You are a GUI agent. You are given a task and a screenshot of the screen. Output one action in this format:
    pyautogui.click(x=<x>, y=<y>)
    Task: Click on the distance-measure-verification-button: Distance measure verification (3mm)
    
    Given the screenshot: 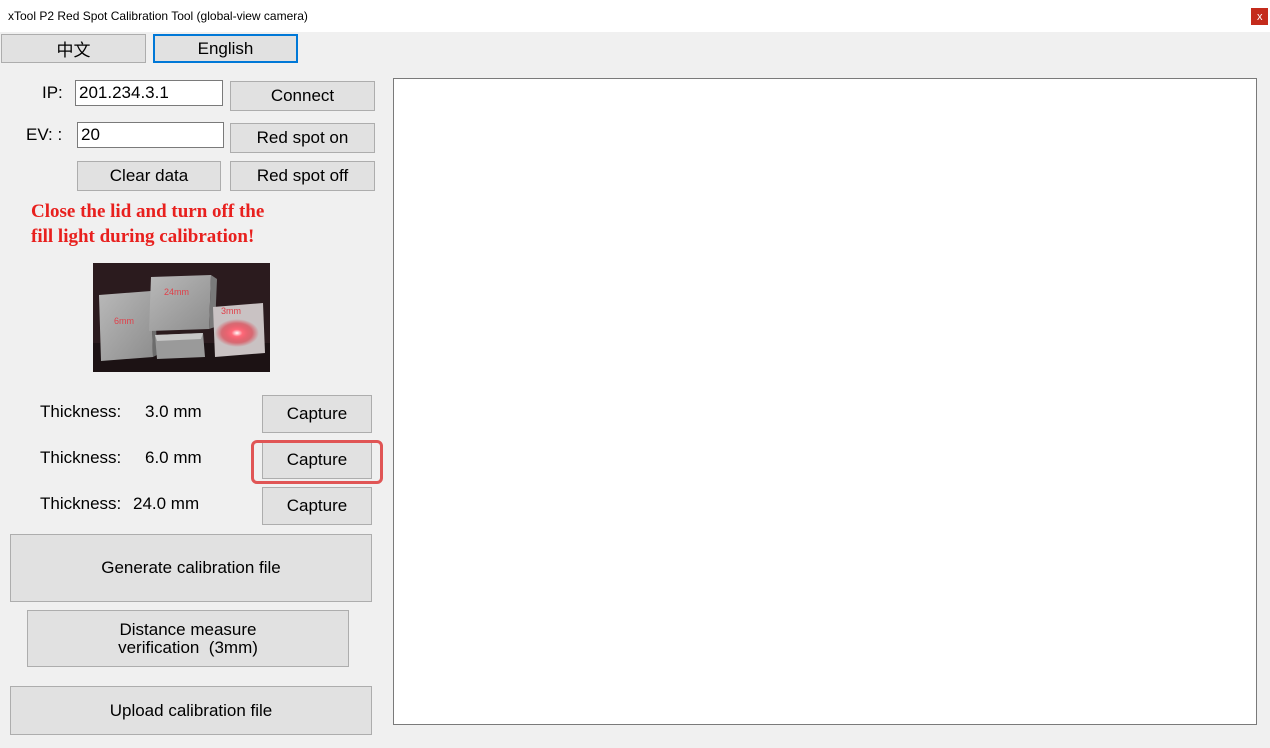 What is the action you would take?
    pyautogui.click(x=188, y=638)
    